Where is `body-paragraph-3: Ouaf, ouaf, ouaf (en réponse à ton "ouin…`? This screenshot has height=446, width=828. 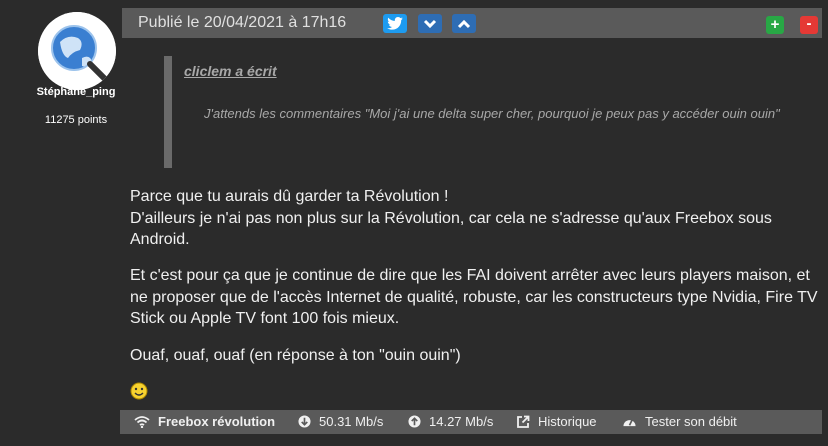 body-paragraph-3: Ouaf, ouaf, ouaf (en réponse à ton "ouin… is located at coordinates (295, 355).